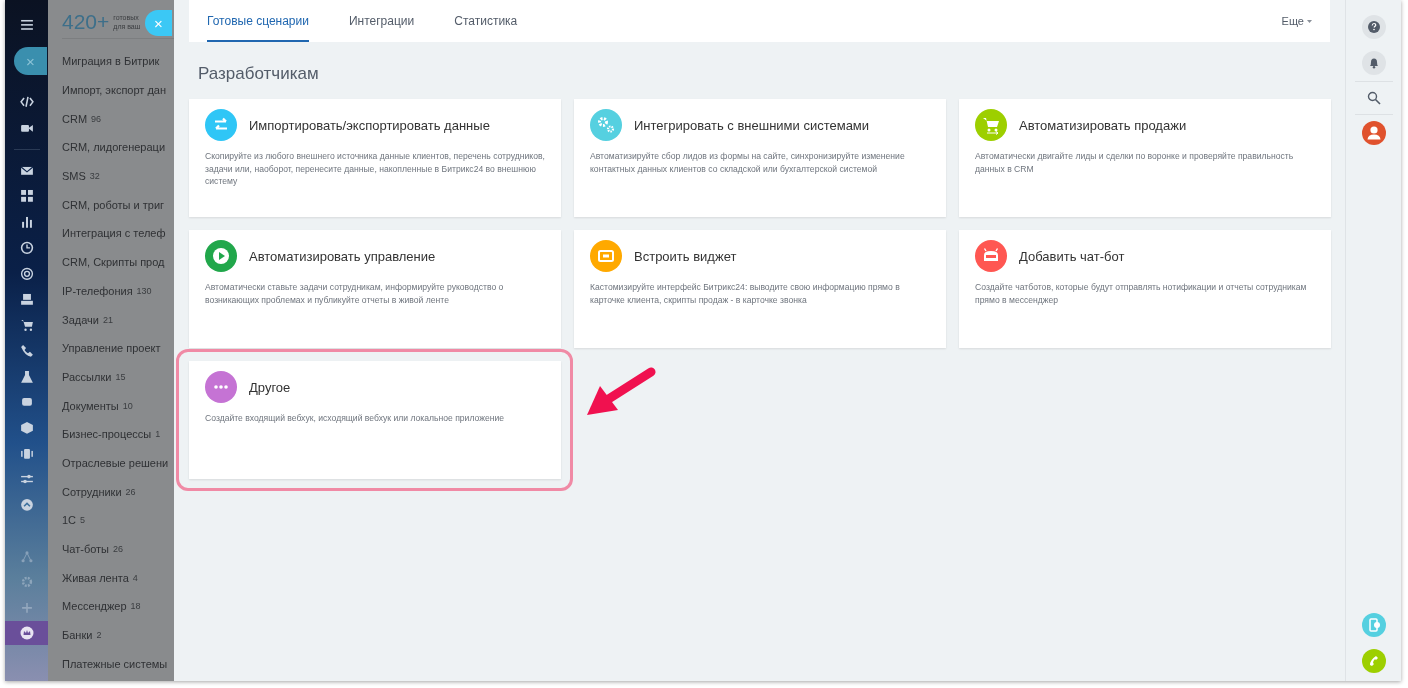  Describe the element at coordinates (80, 319) in the screenshot. I see `category-link: Задачи` at that location.